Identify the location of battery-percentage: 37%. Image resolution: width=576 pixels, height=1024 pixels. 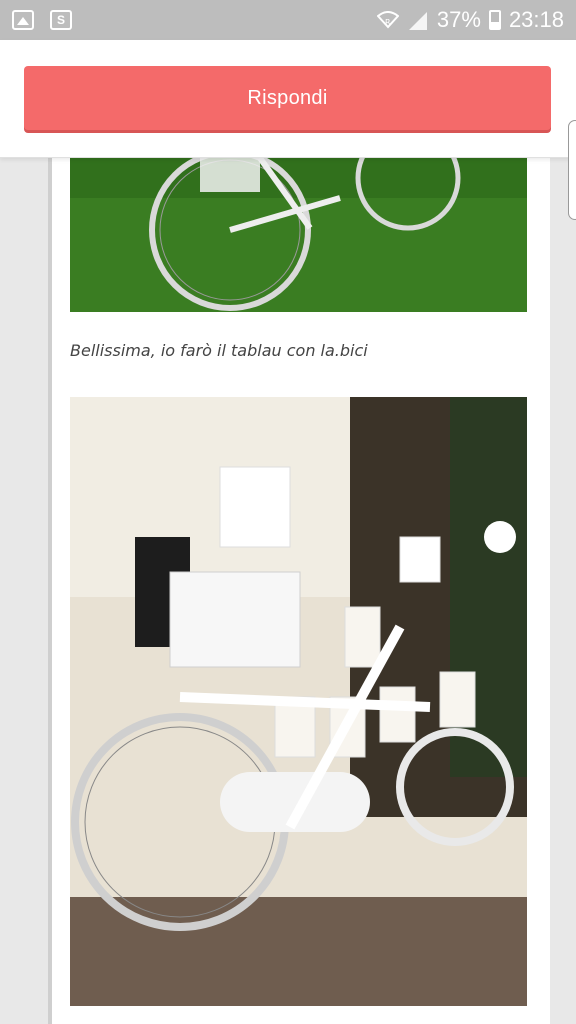
(458, 19).